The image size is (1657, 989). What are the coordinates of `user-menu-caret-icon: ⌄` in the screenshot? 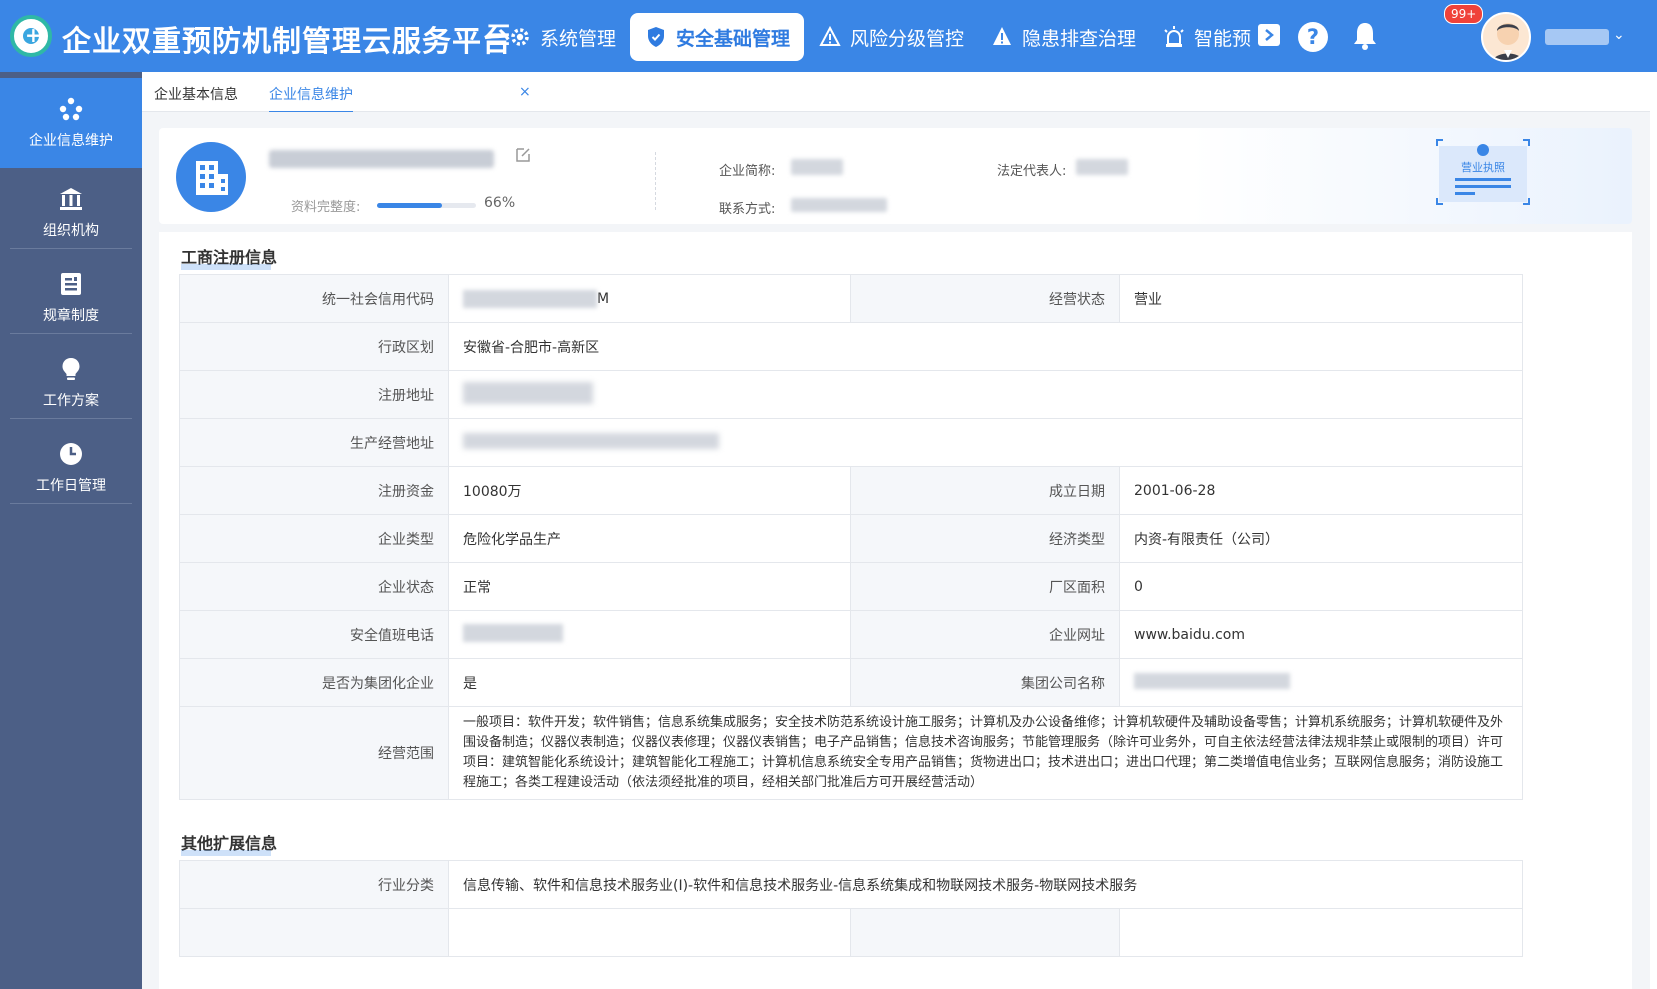 It's located at (1619, 35).